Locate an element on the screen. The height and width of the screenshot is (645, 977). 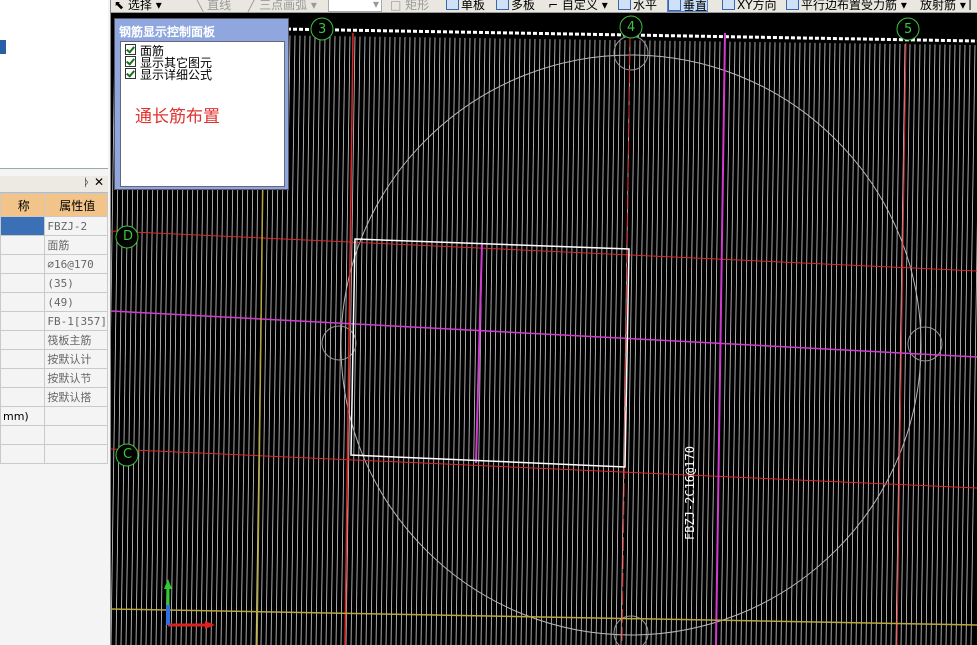
single-board-icon is located at coordinates (452, 5).